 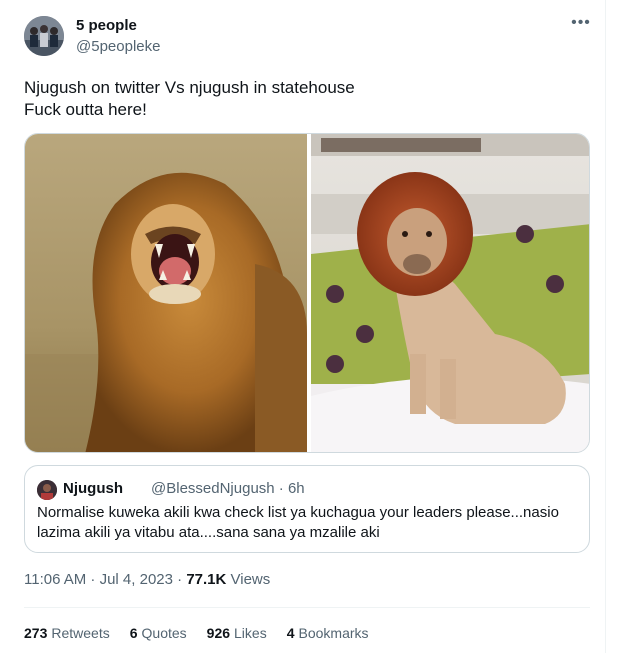 I want to click on retweets-count: 273, so click(x=36, y=633).